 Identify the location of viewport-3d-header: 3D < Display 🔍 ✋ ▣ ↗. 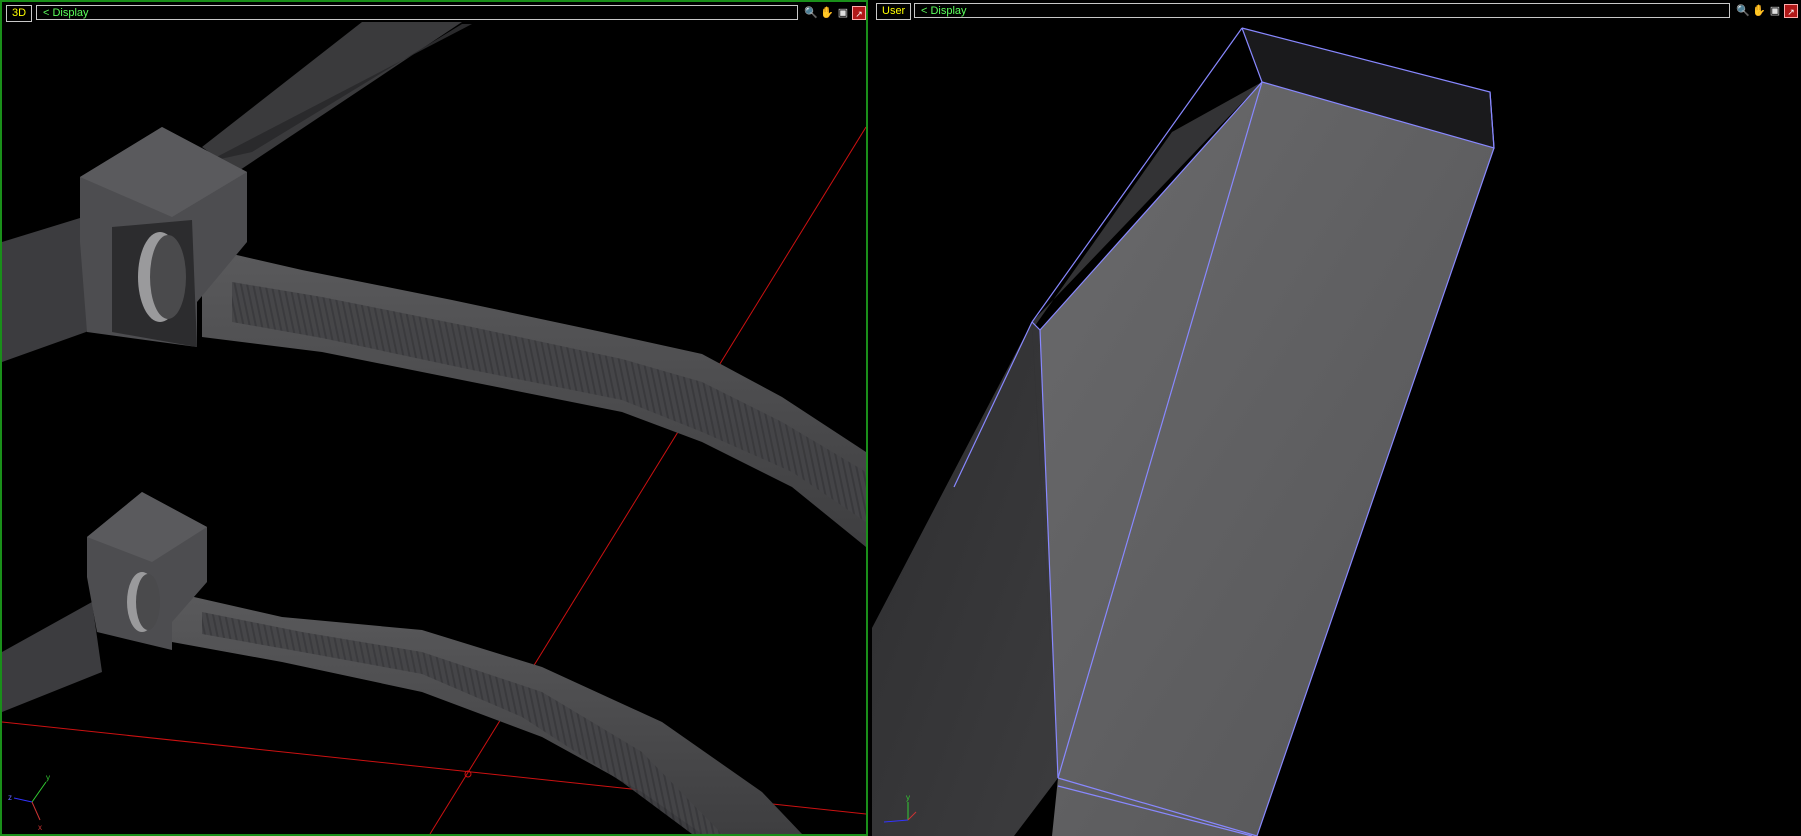
(435, 13).